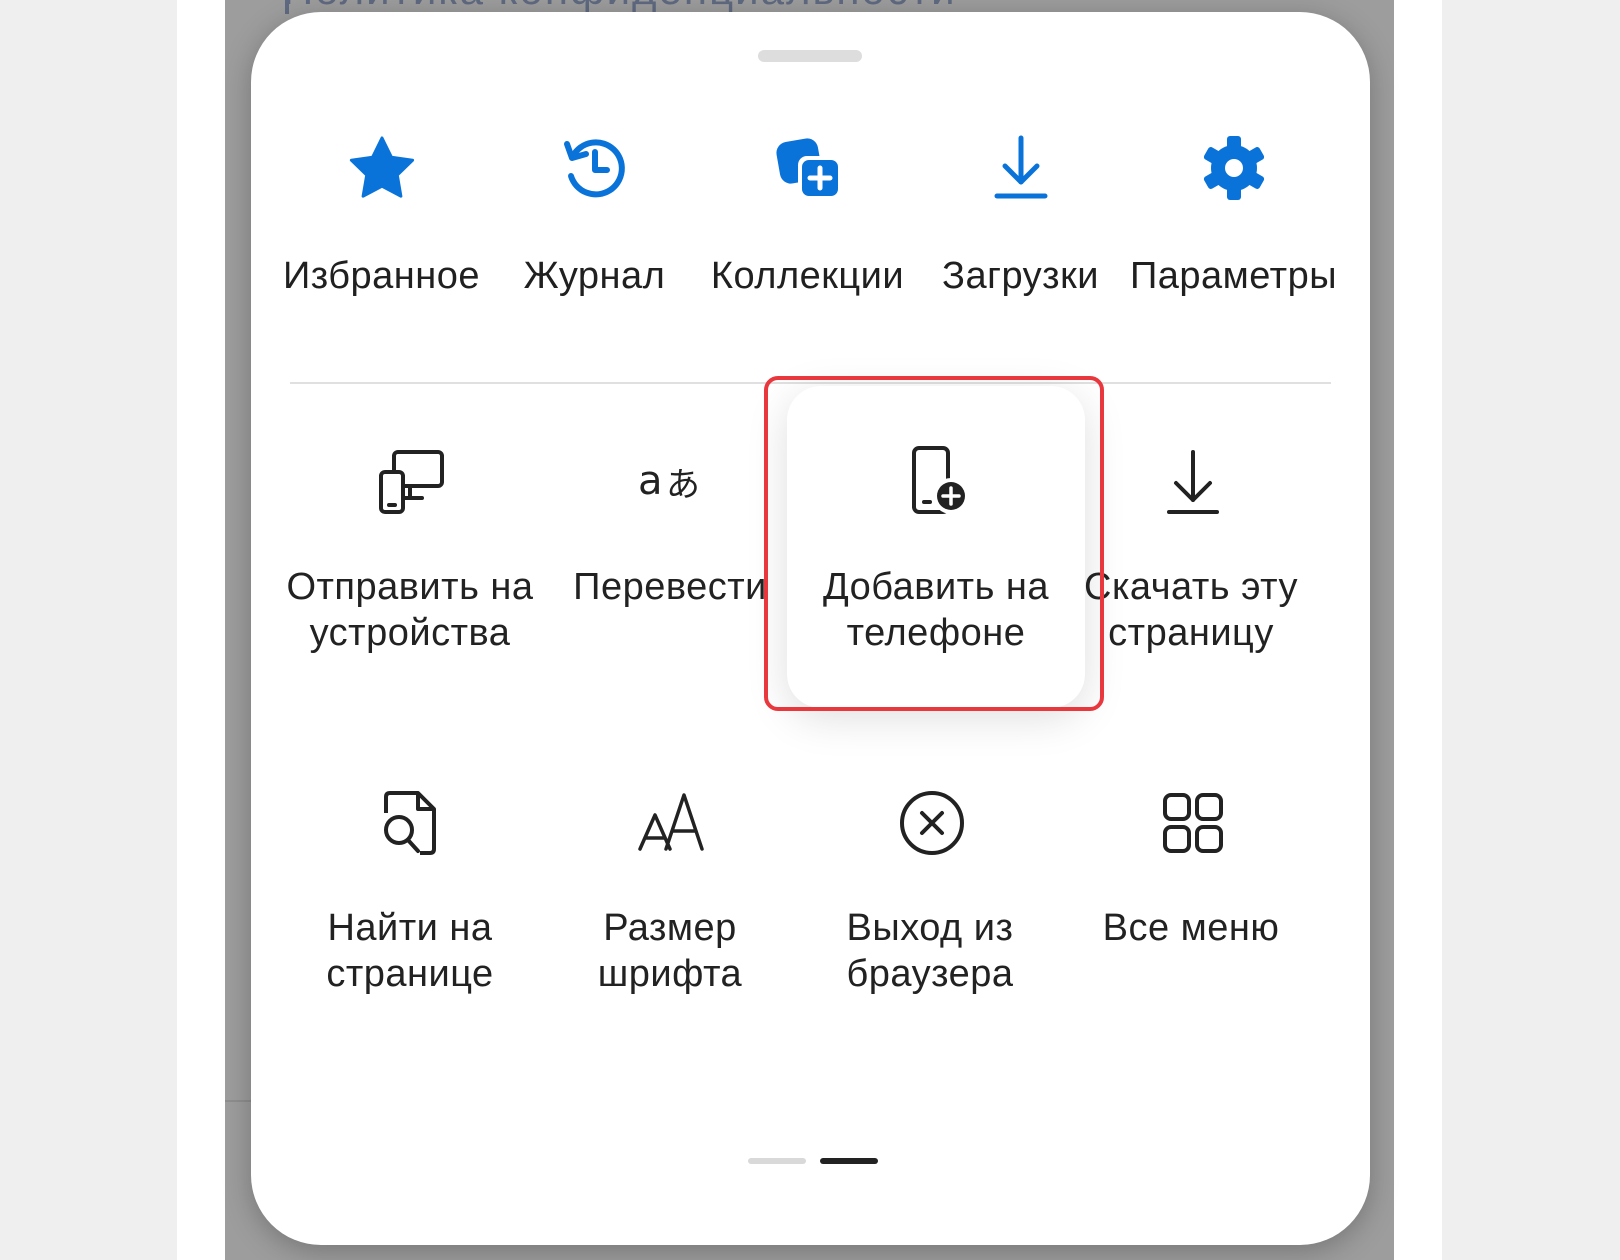  Describe the element at coordinates (410, 610) in the screenshot. I see `menu-item-label: Отправить на устройства` at that location.